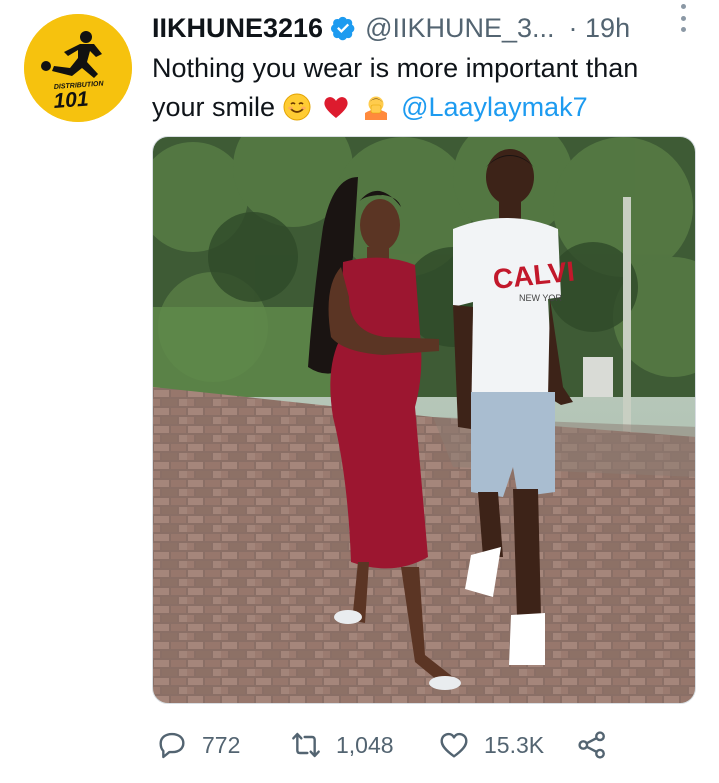  Describe the element at coordinates (514, 744) in the screenshot. I see `like-count: 15.3K` at that location.